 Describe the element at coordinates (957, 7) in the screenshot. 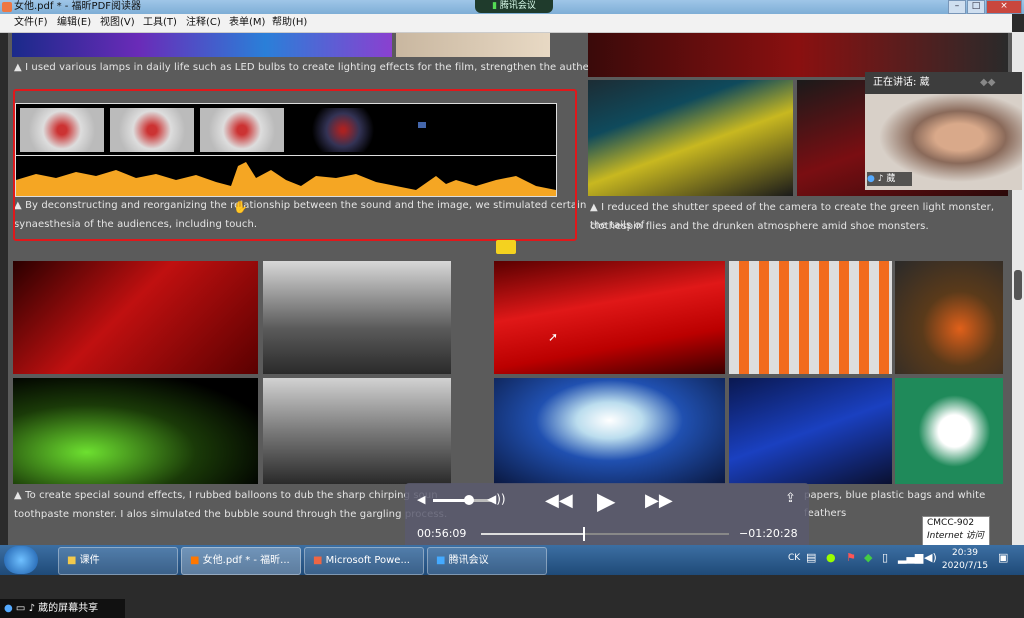

I see `minimize-button: –` at that location.